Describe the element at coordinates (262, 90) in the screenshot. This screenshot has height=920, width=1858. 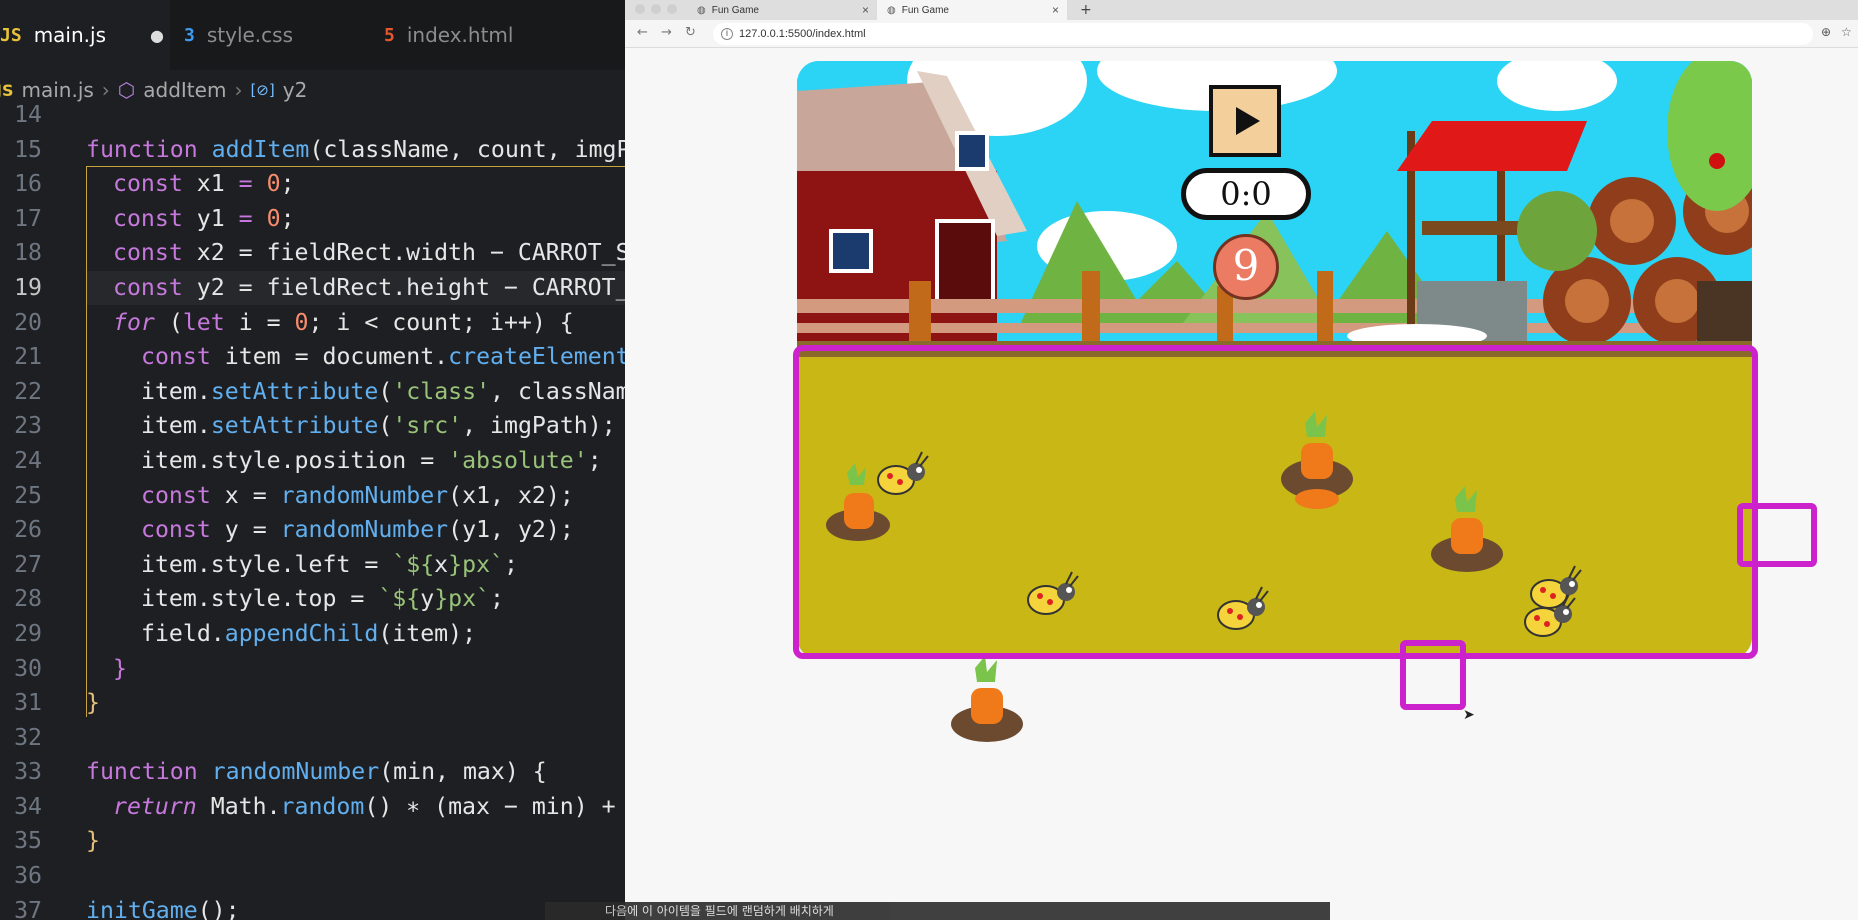
I see `variable-icon: [⊘]` at that location.